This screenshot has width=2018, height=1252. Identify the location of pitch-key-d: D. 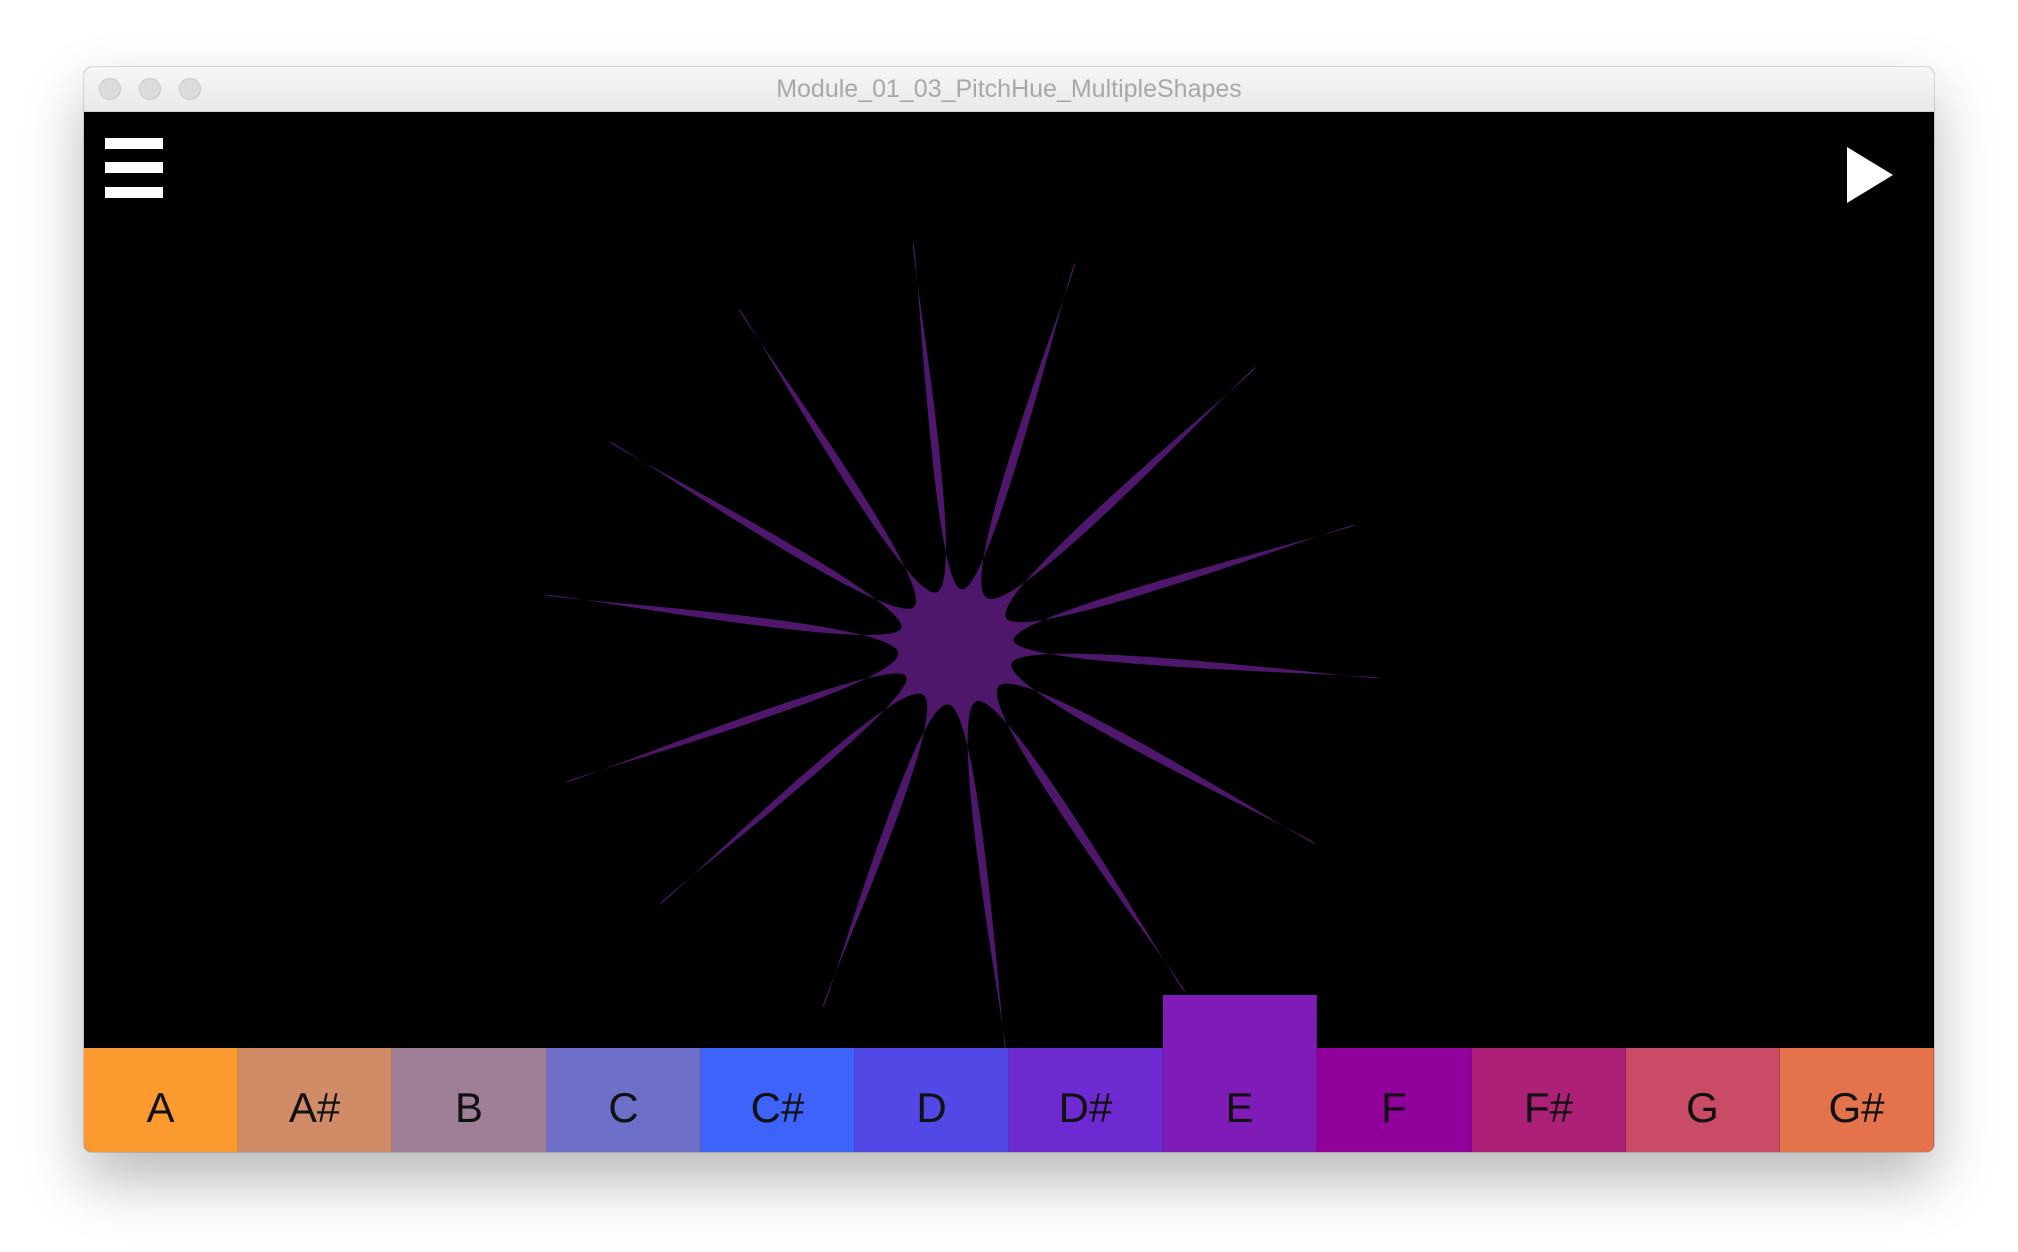
(932, 1100).